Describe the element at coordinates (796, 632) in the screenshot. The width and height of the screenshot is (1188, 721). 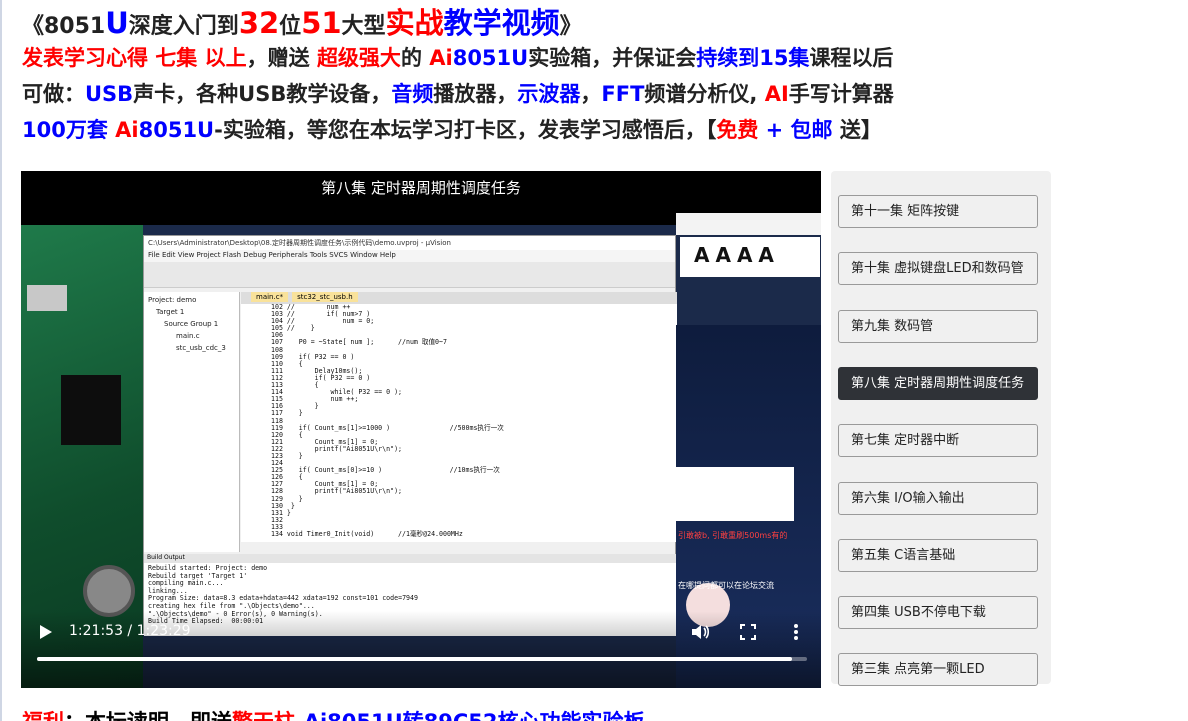
I see `more-vertical-icon` at that location.